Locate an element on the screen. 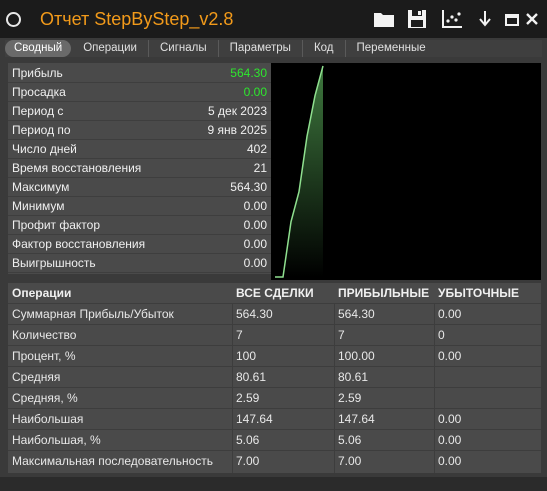  header-profitable: ПРИБЫЛЬНЫЕ is located at coordinates (383, 293).